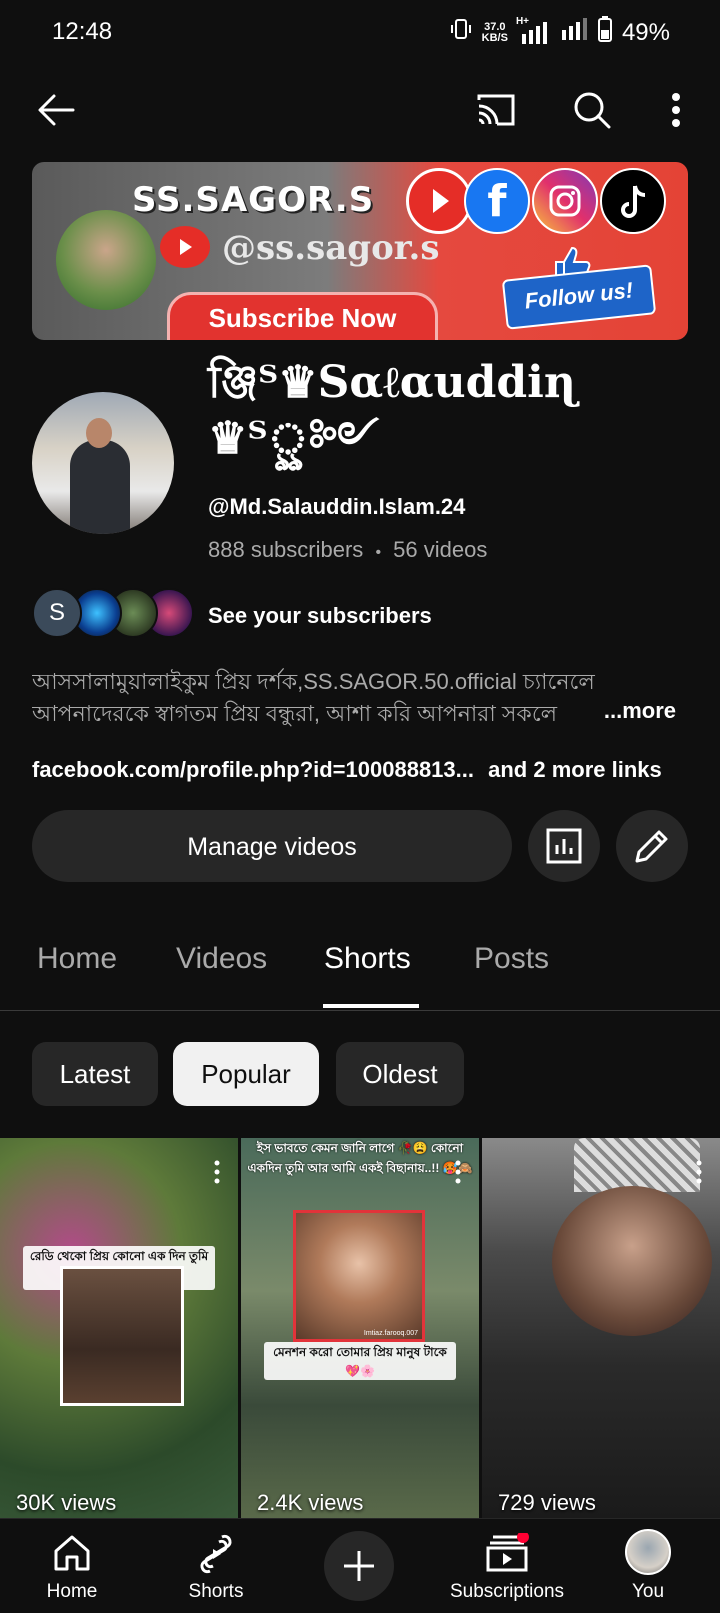 The height and width of the screenshot is (1613, 720). Describe the element at coordinates (648, 1552) in the screenshot. I see `profile-avatar` at that location.